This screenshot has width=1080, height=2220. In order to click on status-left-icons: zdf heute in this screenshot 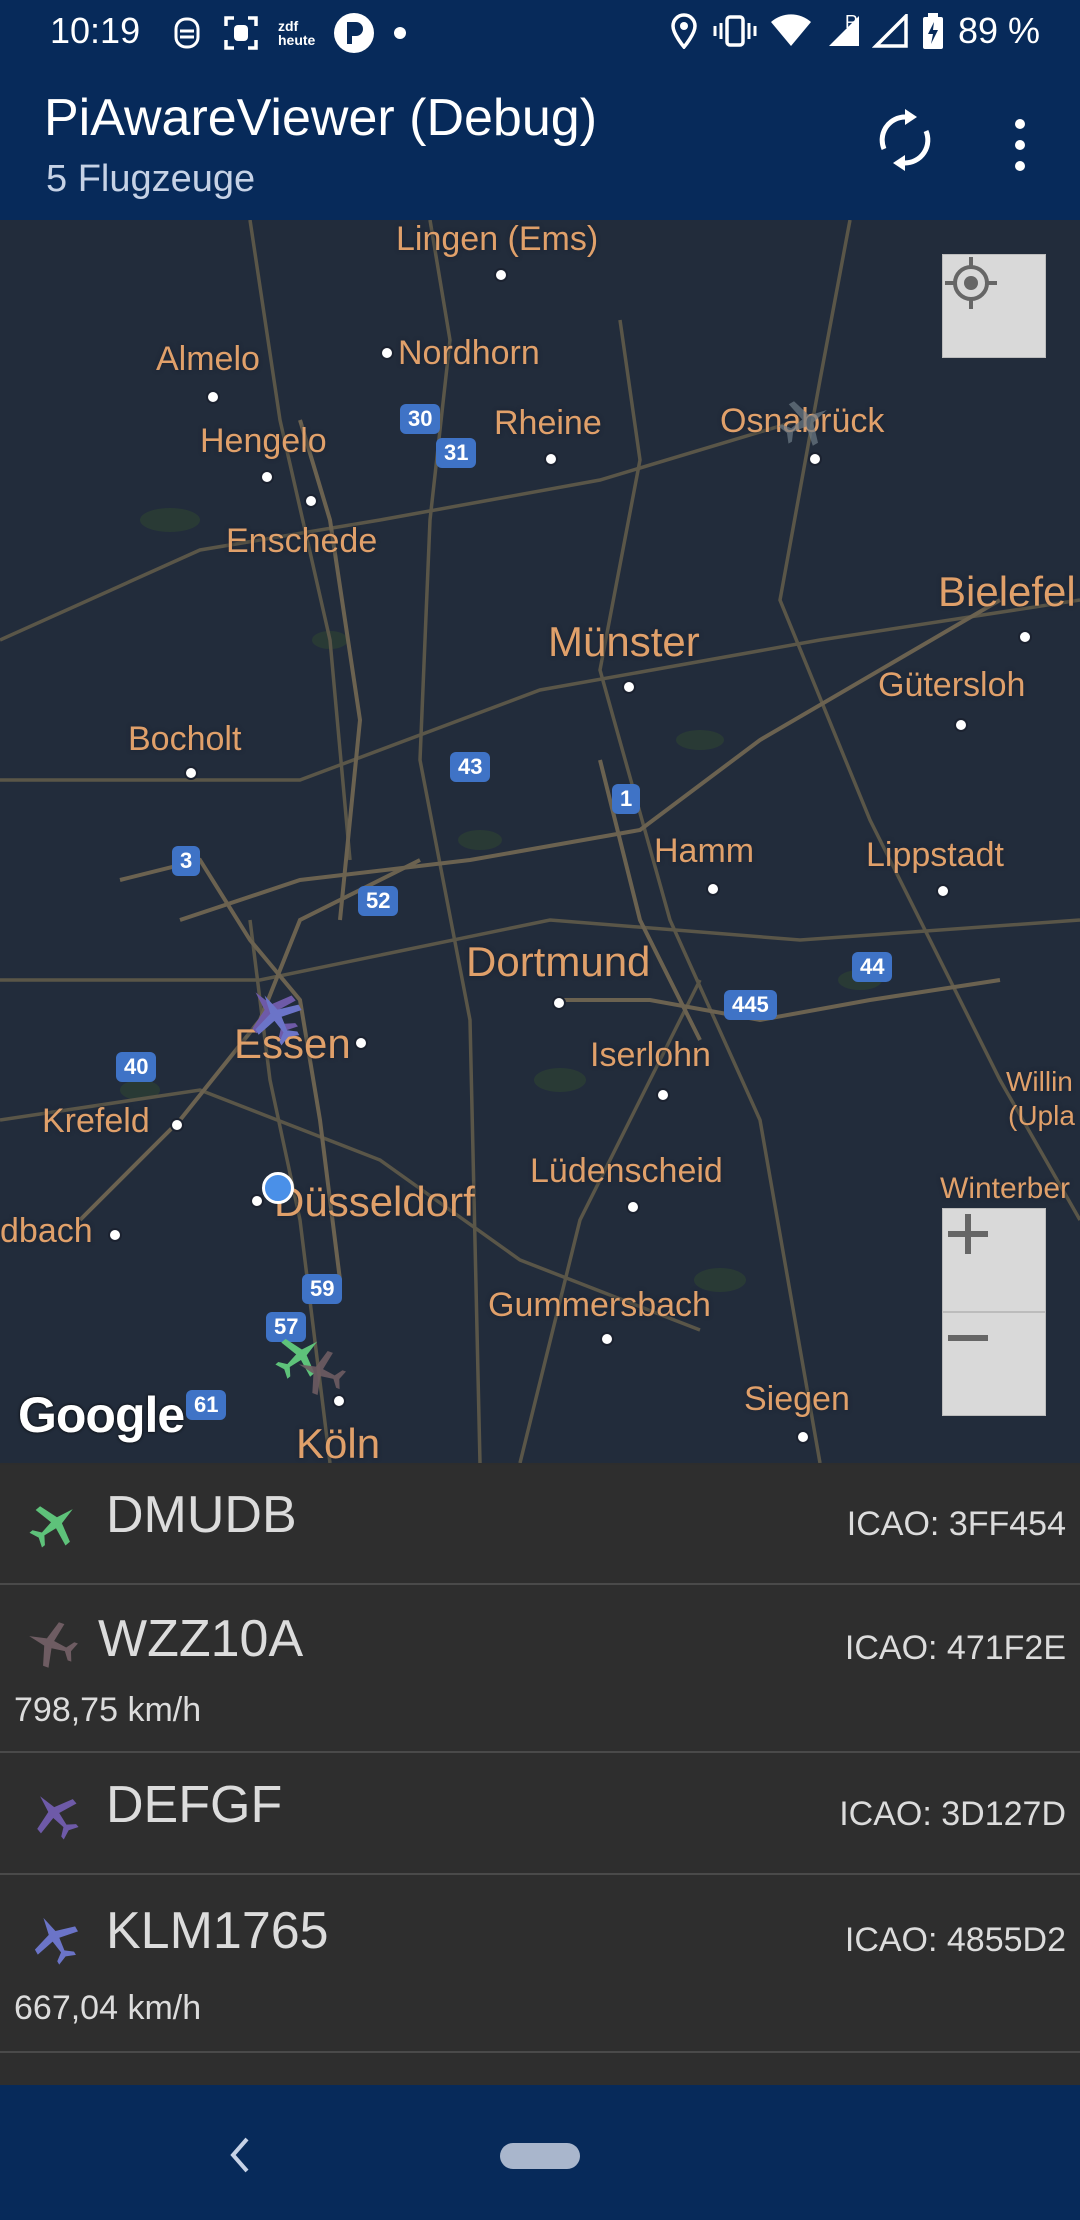, I will do `click(288, 33)`.